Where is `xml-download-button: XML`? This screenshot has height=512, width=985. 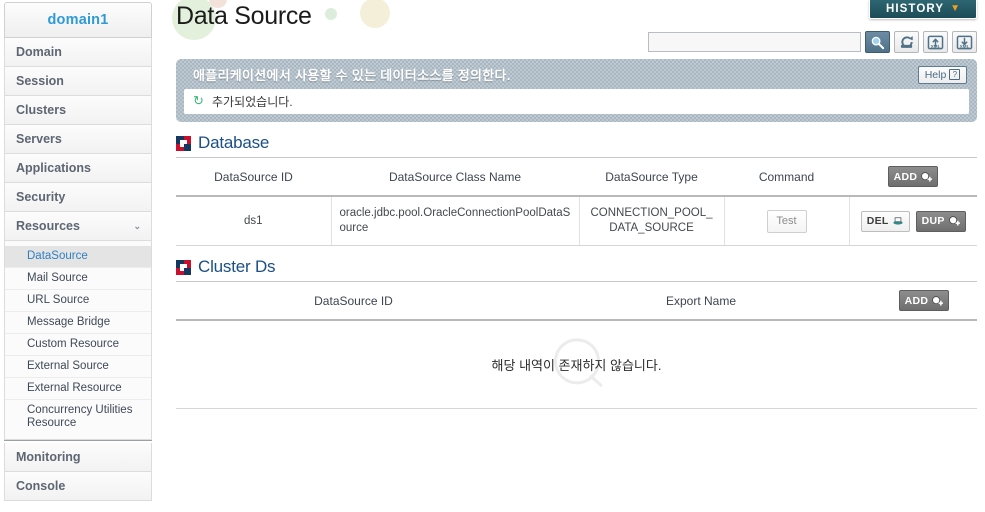
xml-download-button: XML is located at coordinates (964, 42).